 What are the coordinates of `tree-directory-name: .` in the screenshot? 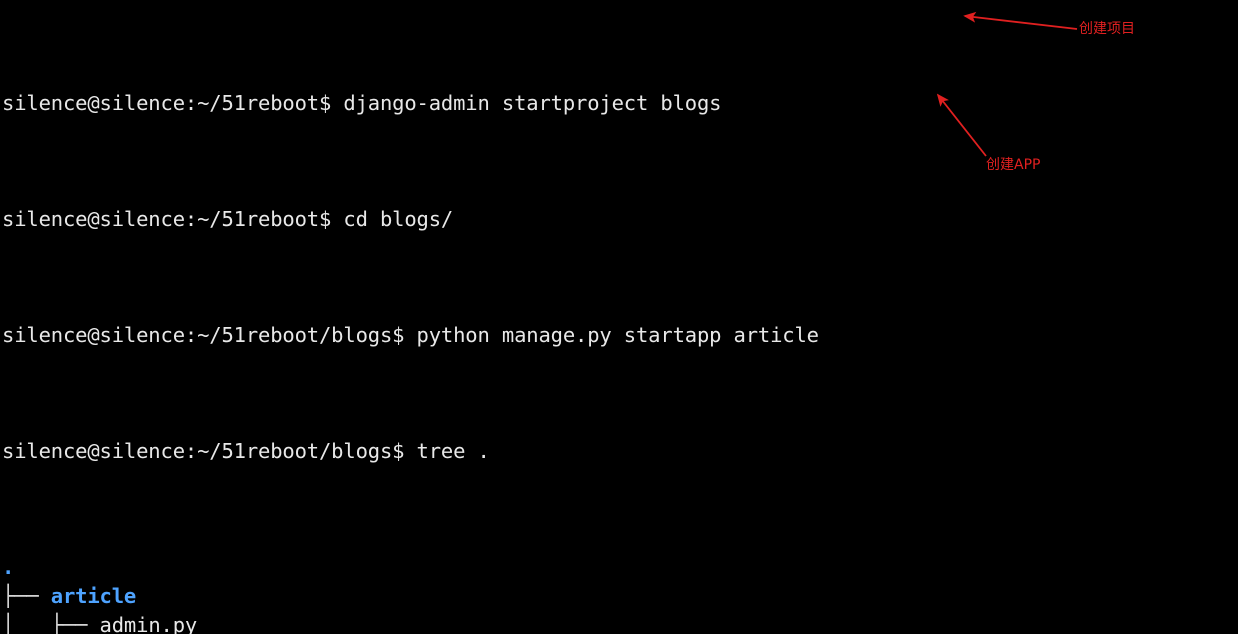 It's located at (8, 567).